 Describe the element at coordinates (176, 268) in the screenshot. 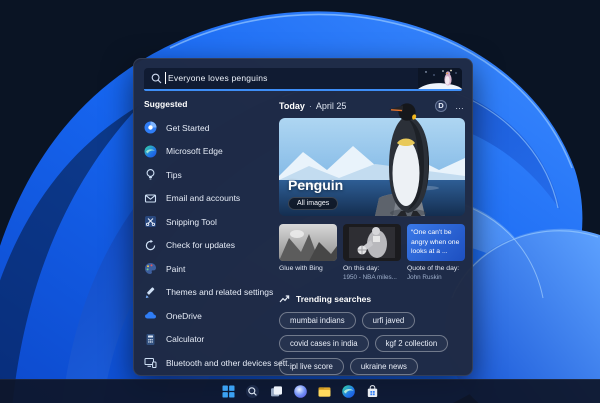

I see `sidebar-item-label: Paint` at that location.